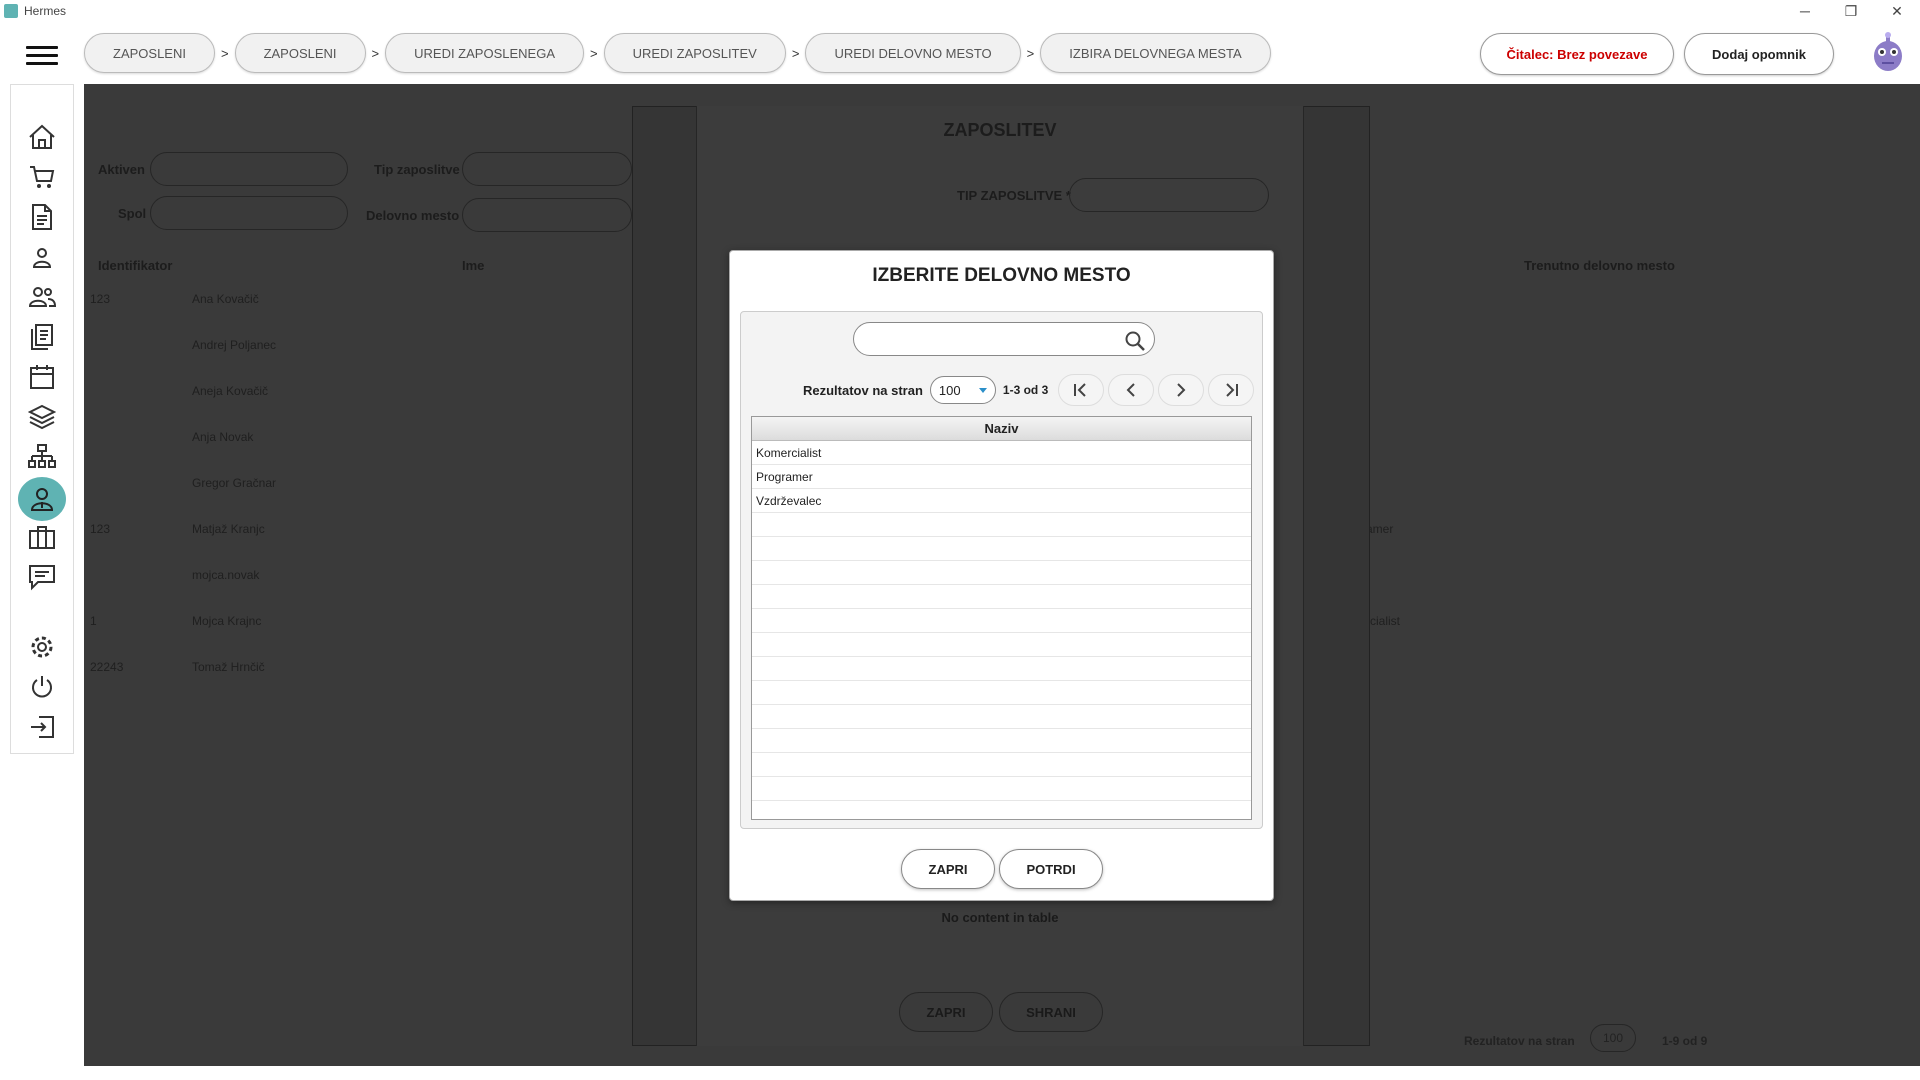 The image size is (1920, 1080). I want to click on menu-icon, so click(42, 56).